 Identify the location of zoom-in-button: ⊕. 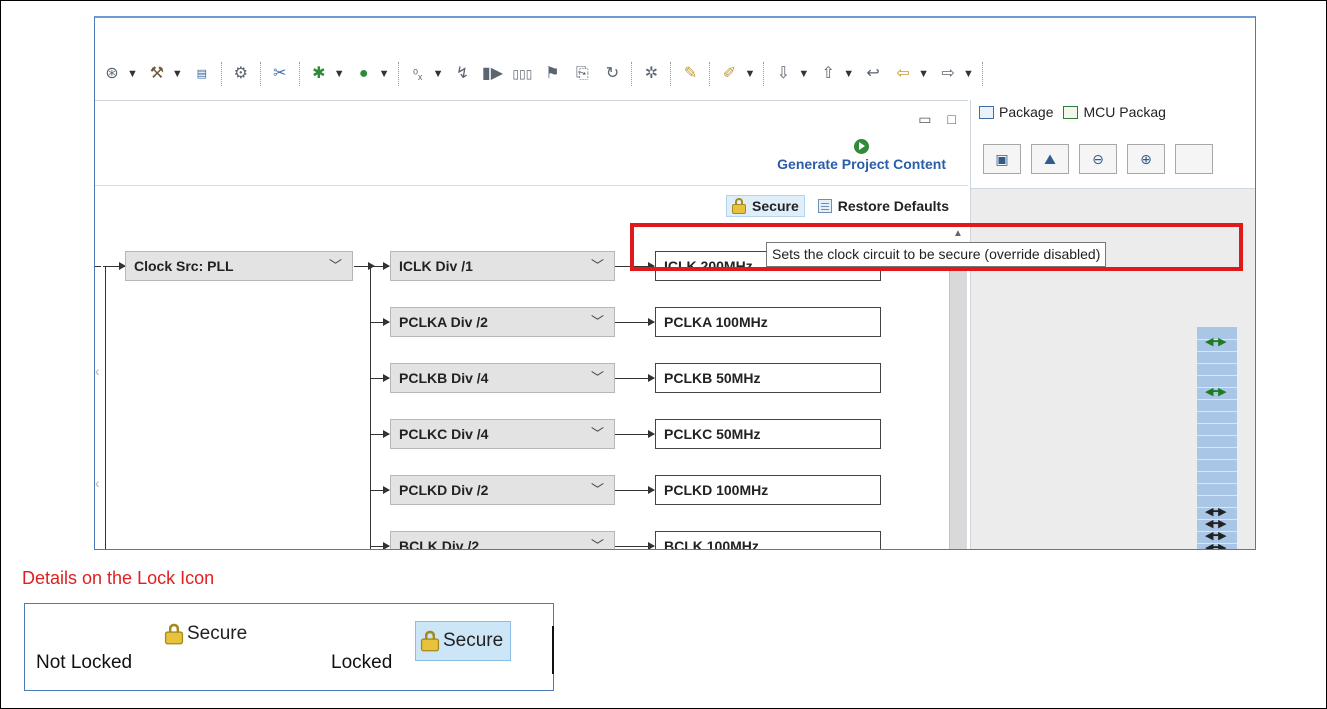
(1146, 159).